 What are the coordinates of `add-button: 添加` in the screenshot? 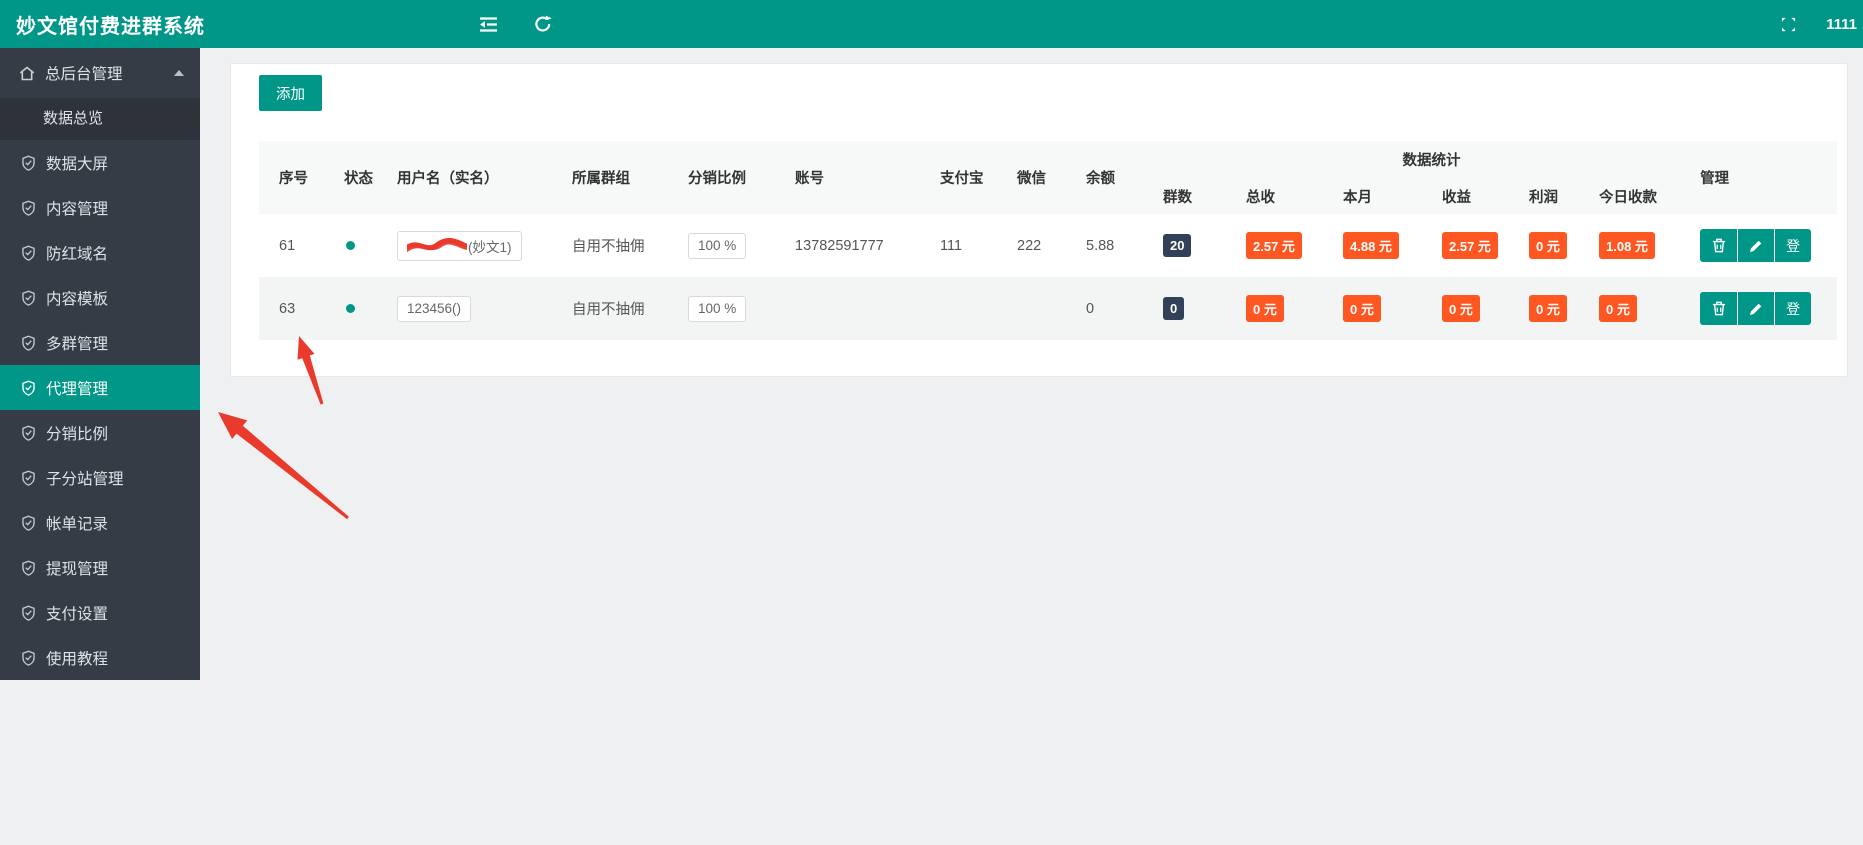 It's located at (290, 93).